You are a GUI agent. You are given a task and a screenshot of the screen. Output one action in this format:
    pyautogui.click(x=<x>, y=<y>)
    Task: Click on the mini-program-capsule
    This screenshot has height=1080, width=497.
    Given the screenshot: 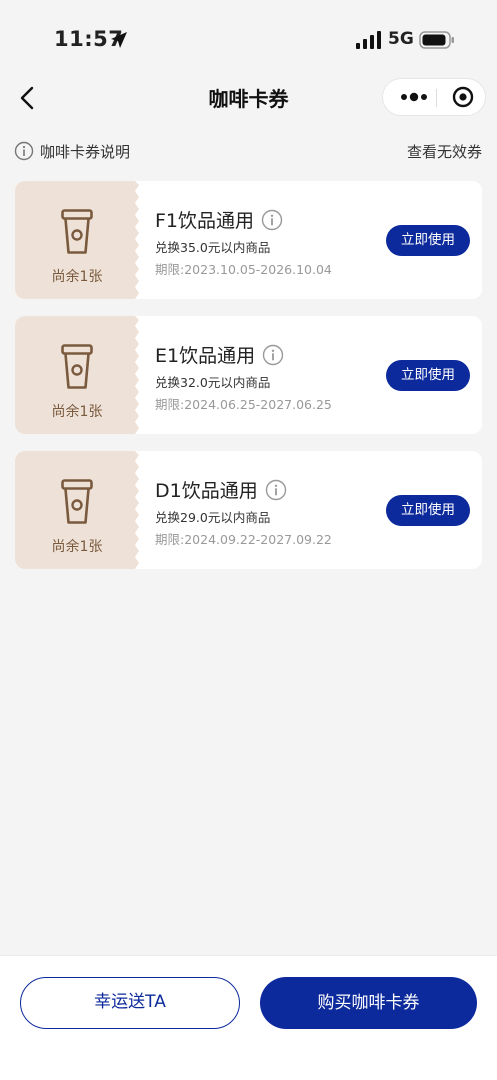 What is the action you would take?
    pyautogui.click(x=434, y=97)
    